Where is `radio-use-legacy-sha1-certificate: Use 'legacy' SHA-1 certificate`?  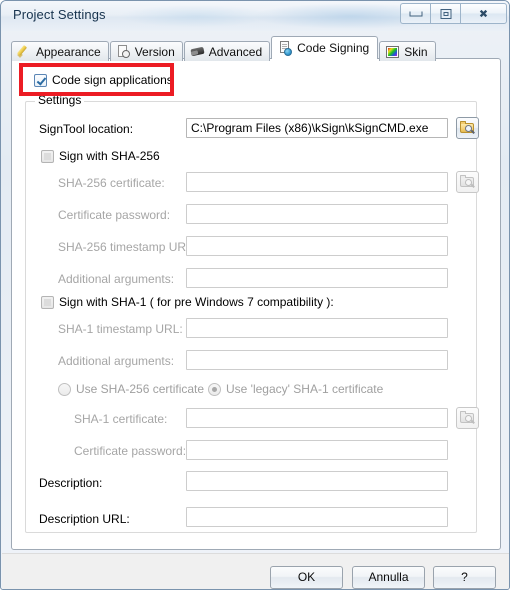 radio-use-legacy-sha1-certificate: Use 'legacy' SHA-1 certificate is located at coordinates (295, 389).